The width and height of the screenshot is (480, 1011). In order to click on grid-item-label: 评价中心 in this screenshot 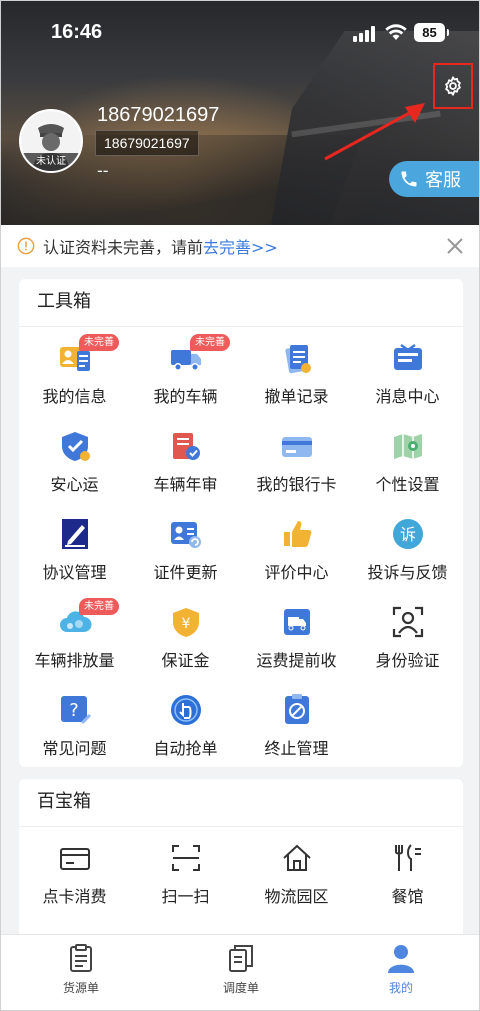, I will do `click(296, 572)`.